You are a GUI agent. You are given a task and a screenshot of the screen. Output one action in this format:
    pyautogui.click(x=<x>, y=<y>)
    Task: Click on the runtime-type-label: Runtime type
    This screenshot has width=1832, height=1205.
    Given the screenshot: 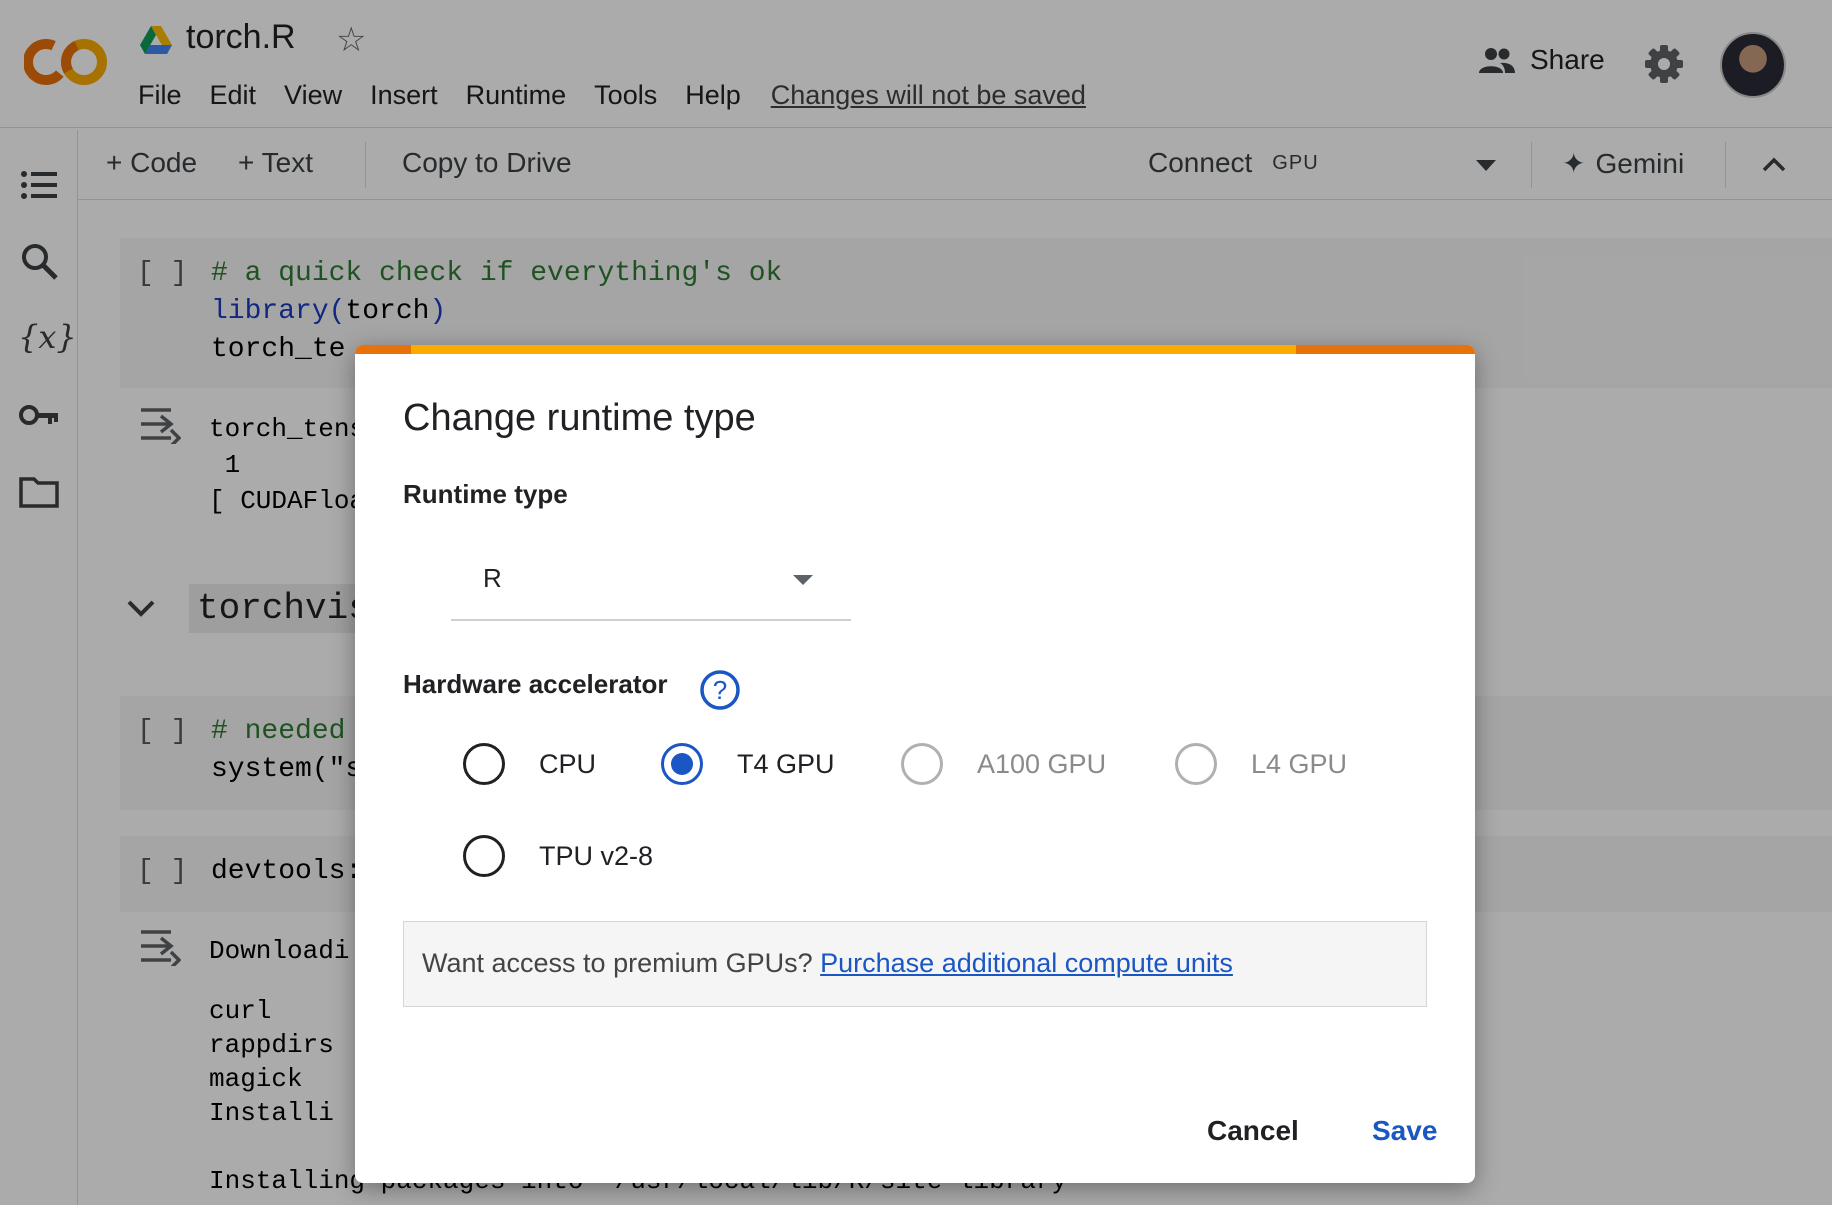 What is the action you would take?
    pyautogui.click(x=485, y=494)
    